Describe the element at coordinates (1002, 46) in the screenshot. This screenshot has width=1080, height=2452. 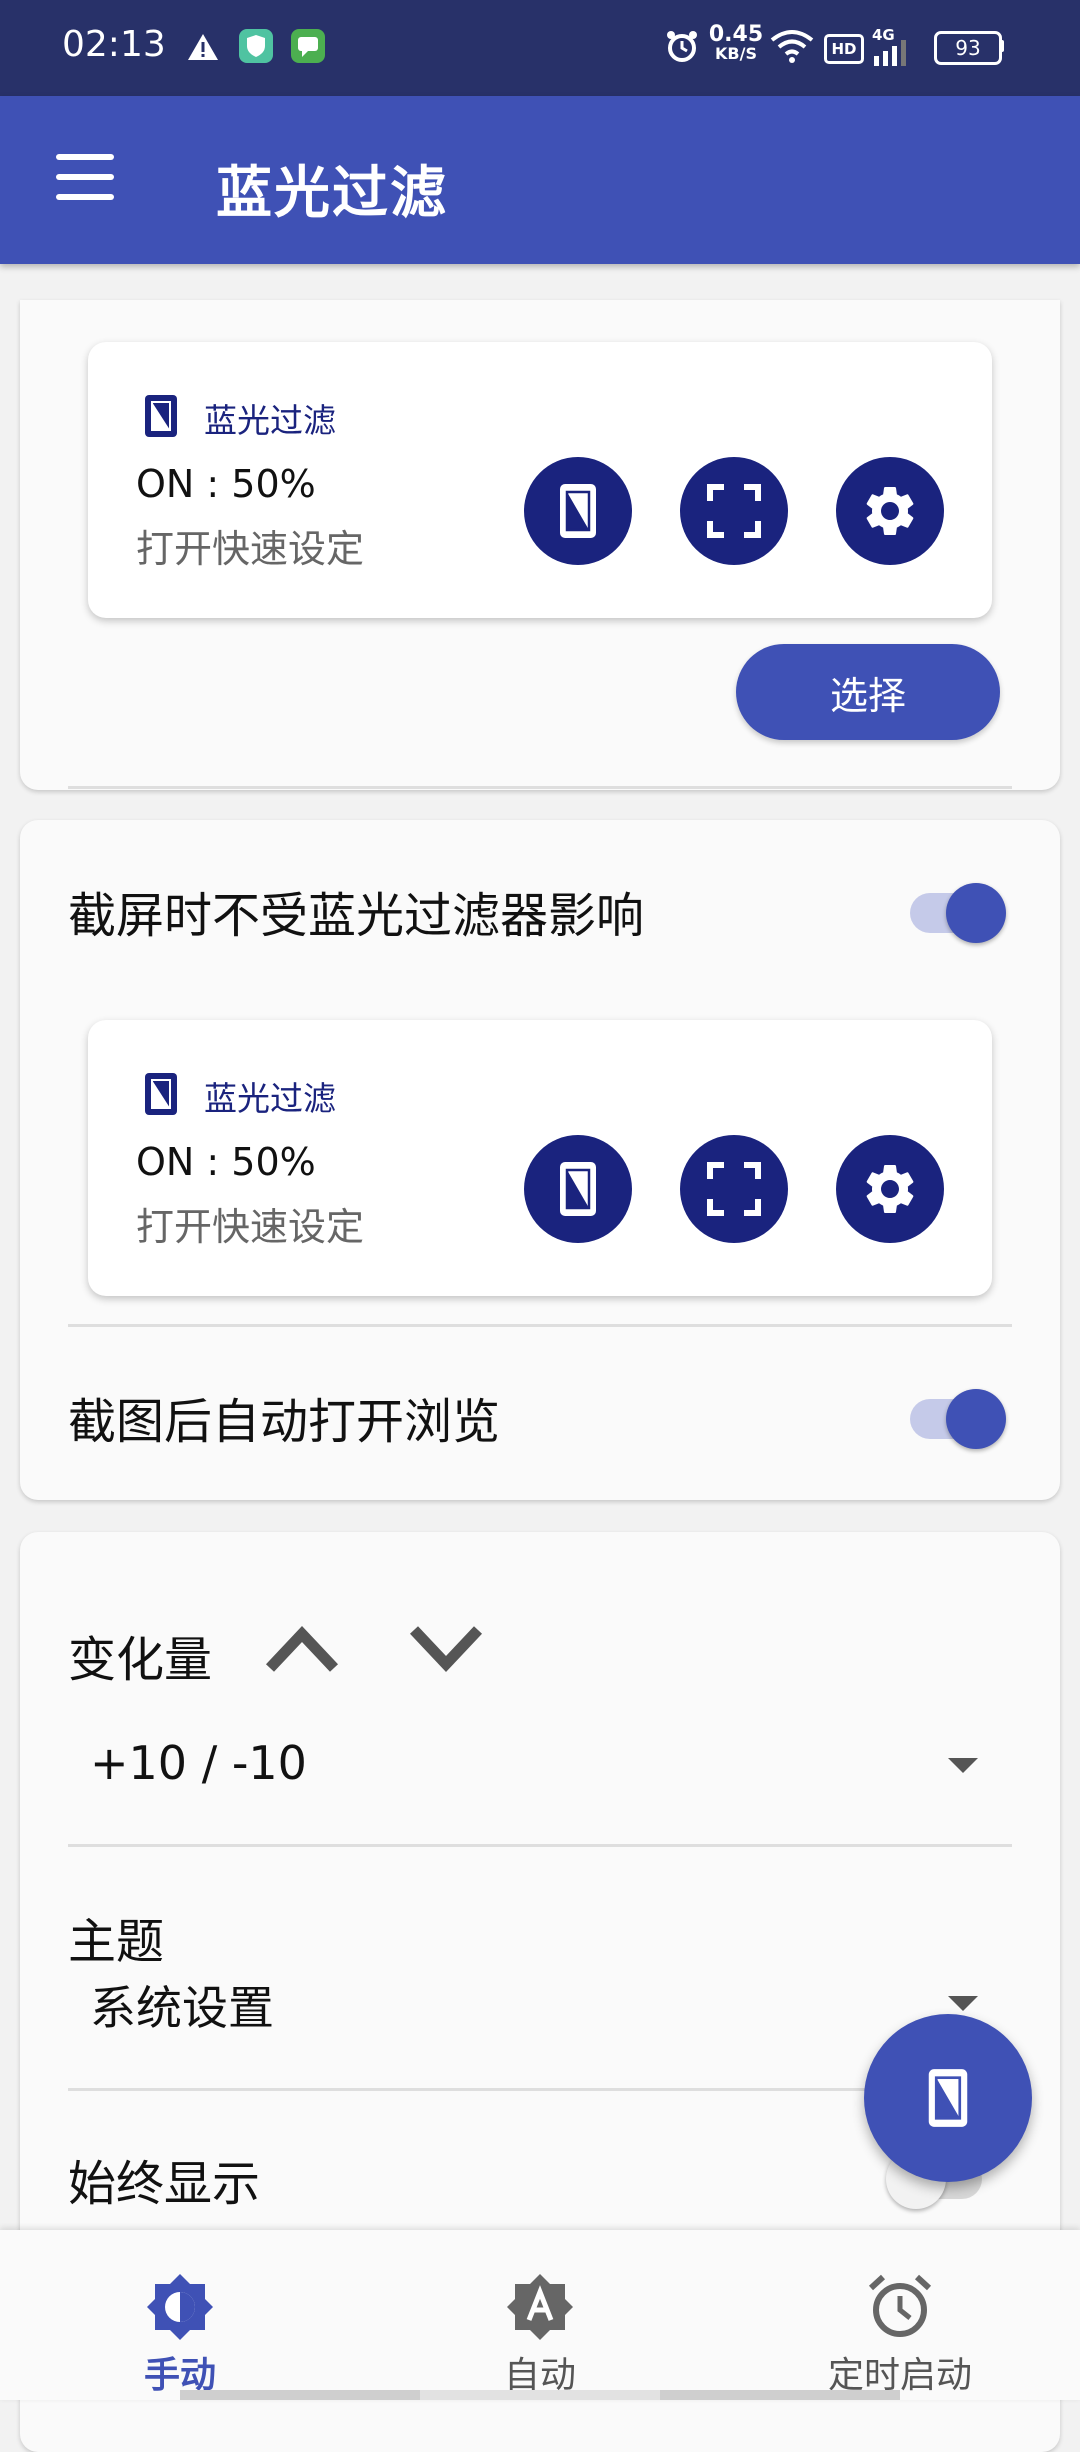
I see `battery-cap` at that location.